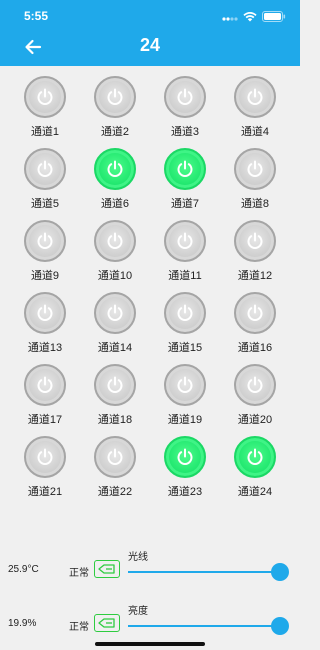 The height and width of the screenshot is (650, 320). What do you see at coordinates (150, 622) in the screenshot?
I see `sensor-row: 19.9% 正常 亮度` at bounding box center [150, 622].